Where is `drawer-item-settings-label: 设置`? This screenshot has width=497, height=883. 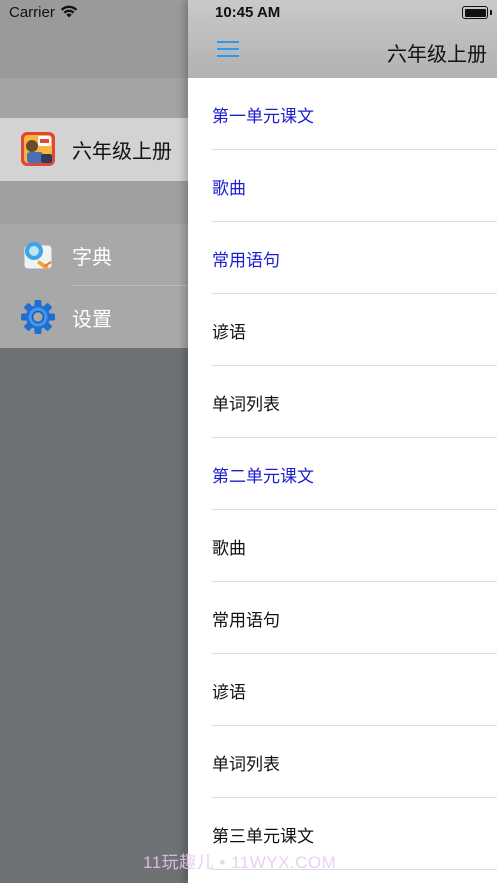 drawer-item-settings-label: 设置 is located at coordinates (92, 318).